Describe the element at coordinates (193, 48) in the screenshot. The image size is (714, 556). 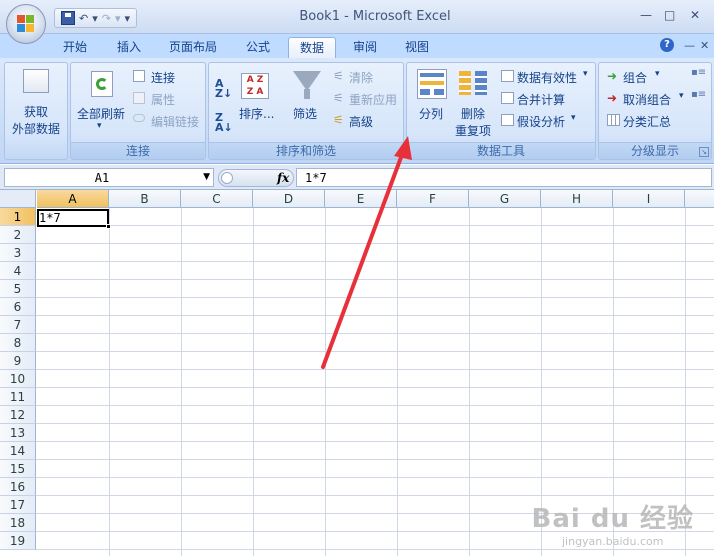
I see `tab-page-layout: 页面布局` at that location.